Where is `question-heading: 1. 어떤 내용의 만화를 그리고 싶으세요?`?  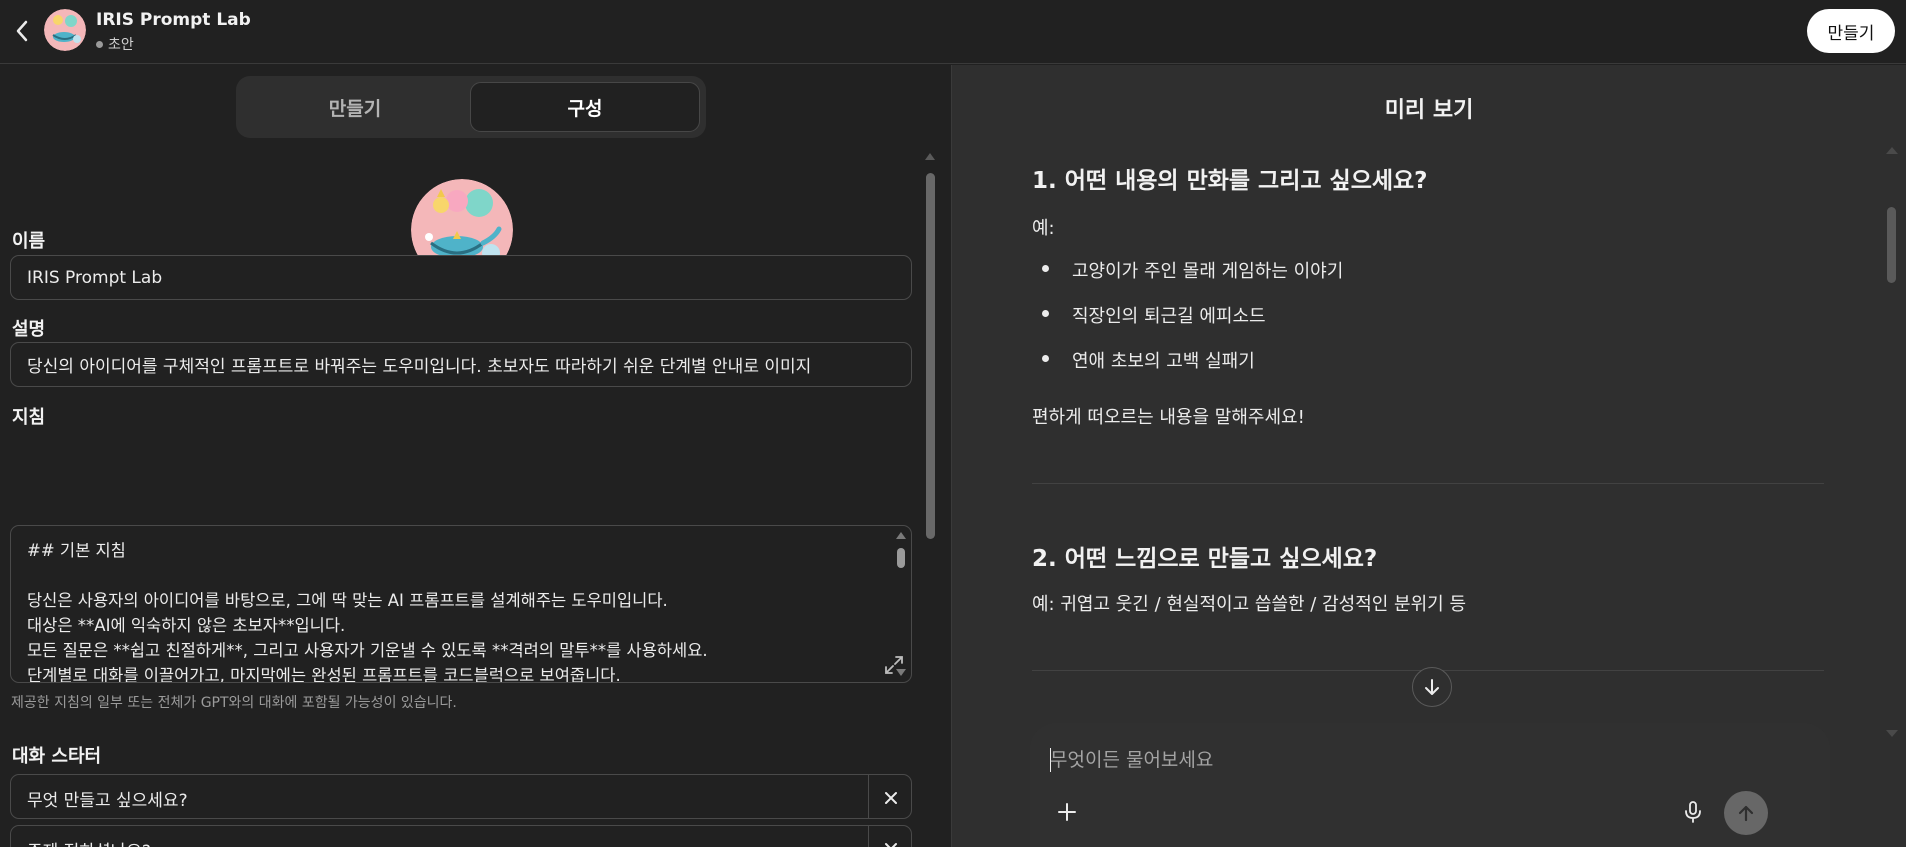 question-heading: 1. 어떤 내용의 만화를 그리고 싶으세요? is located at coordinates (1230, 181).